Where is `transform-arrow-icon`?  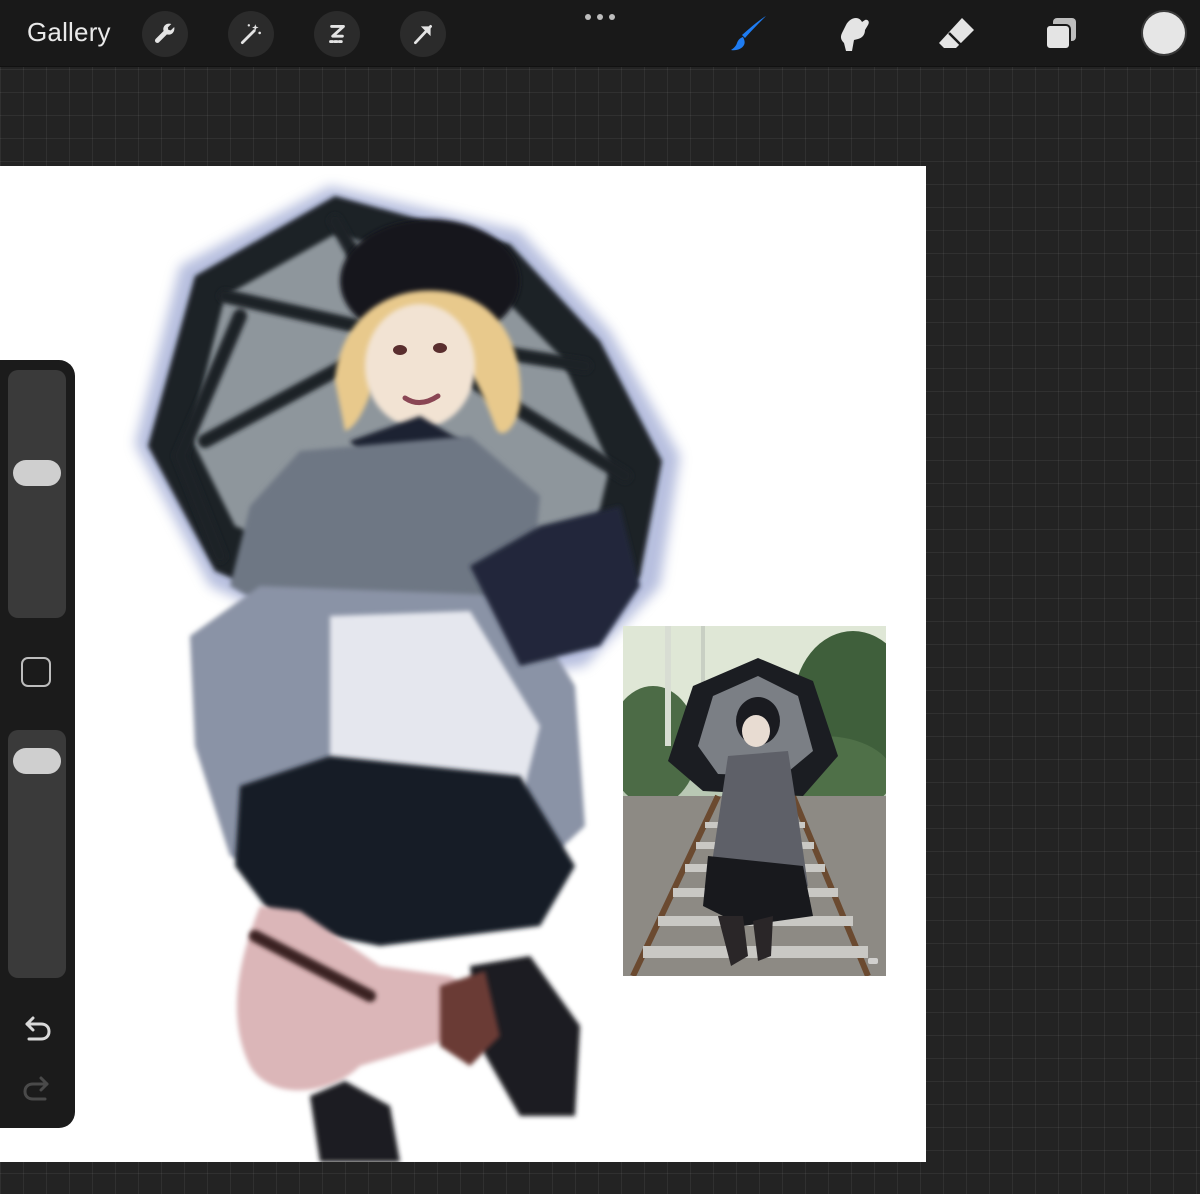
transform-arrow-icon is located at coordinates (423, 35).